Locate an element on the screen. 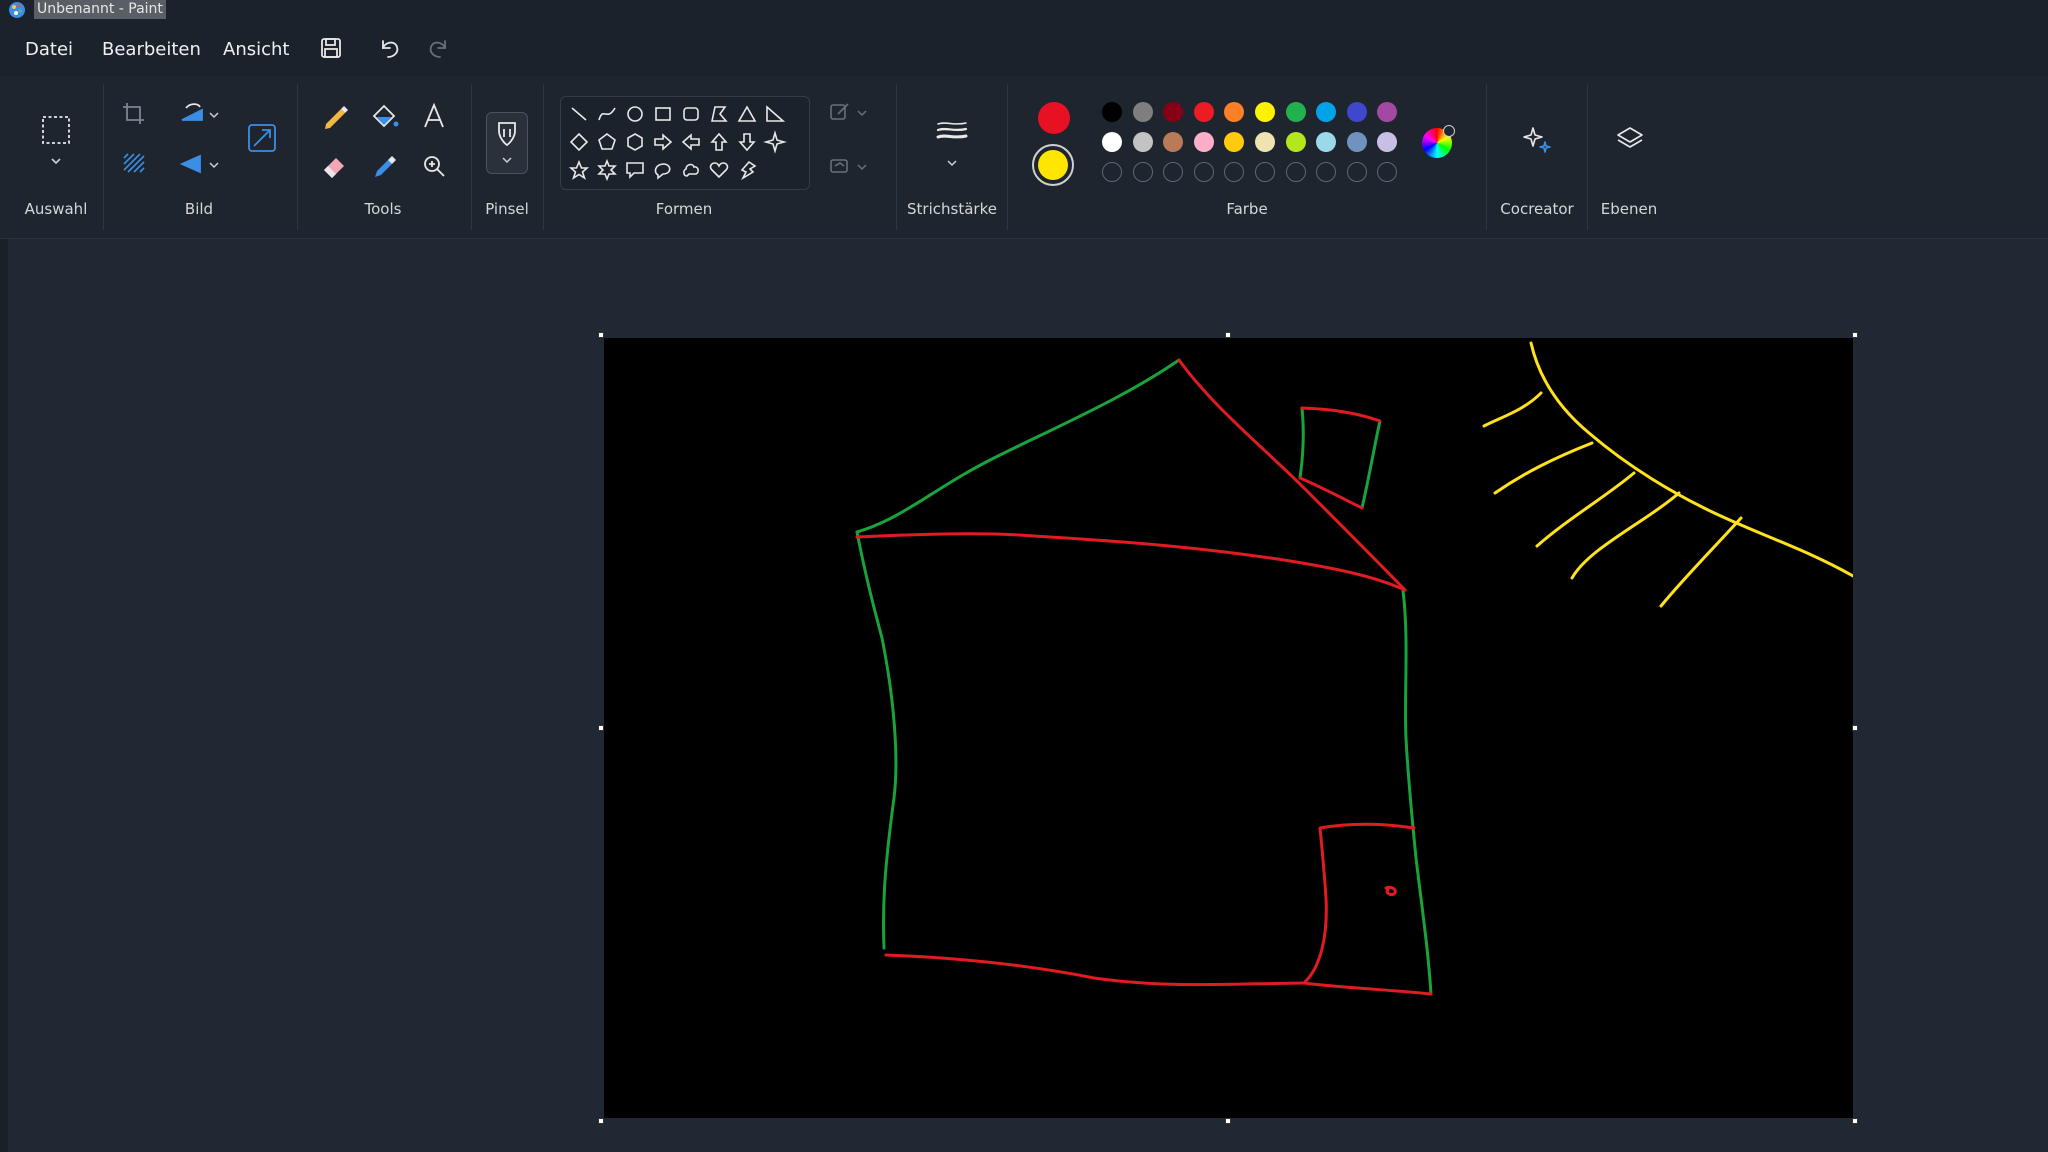 The width and height of the screenshot is (2048, 1152). rounded-rectangle-icon is located at coordinates (691, 114).